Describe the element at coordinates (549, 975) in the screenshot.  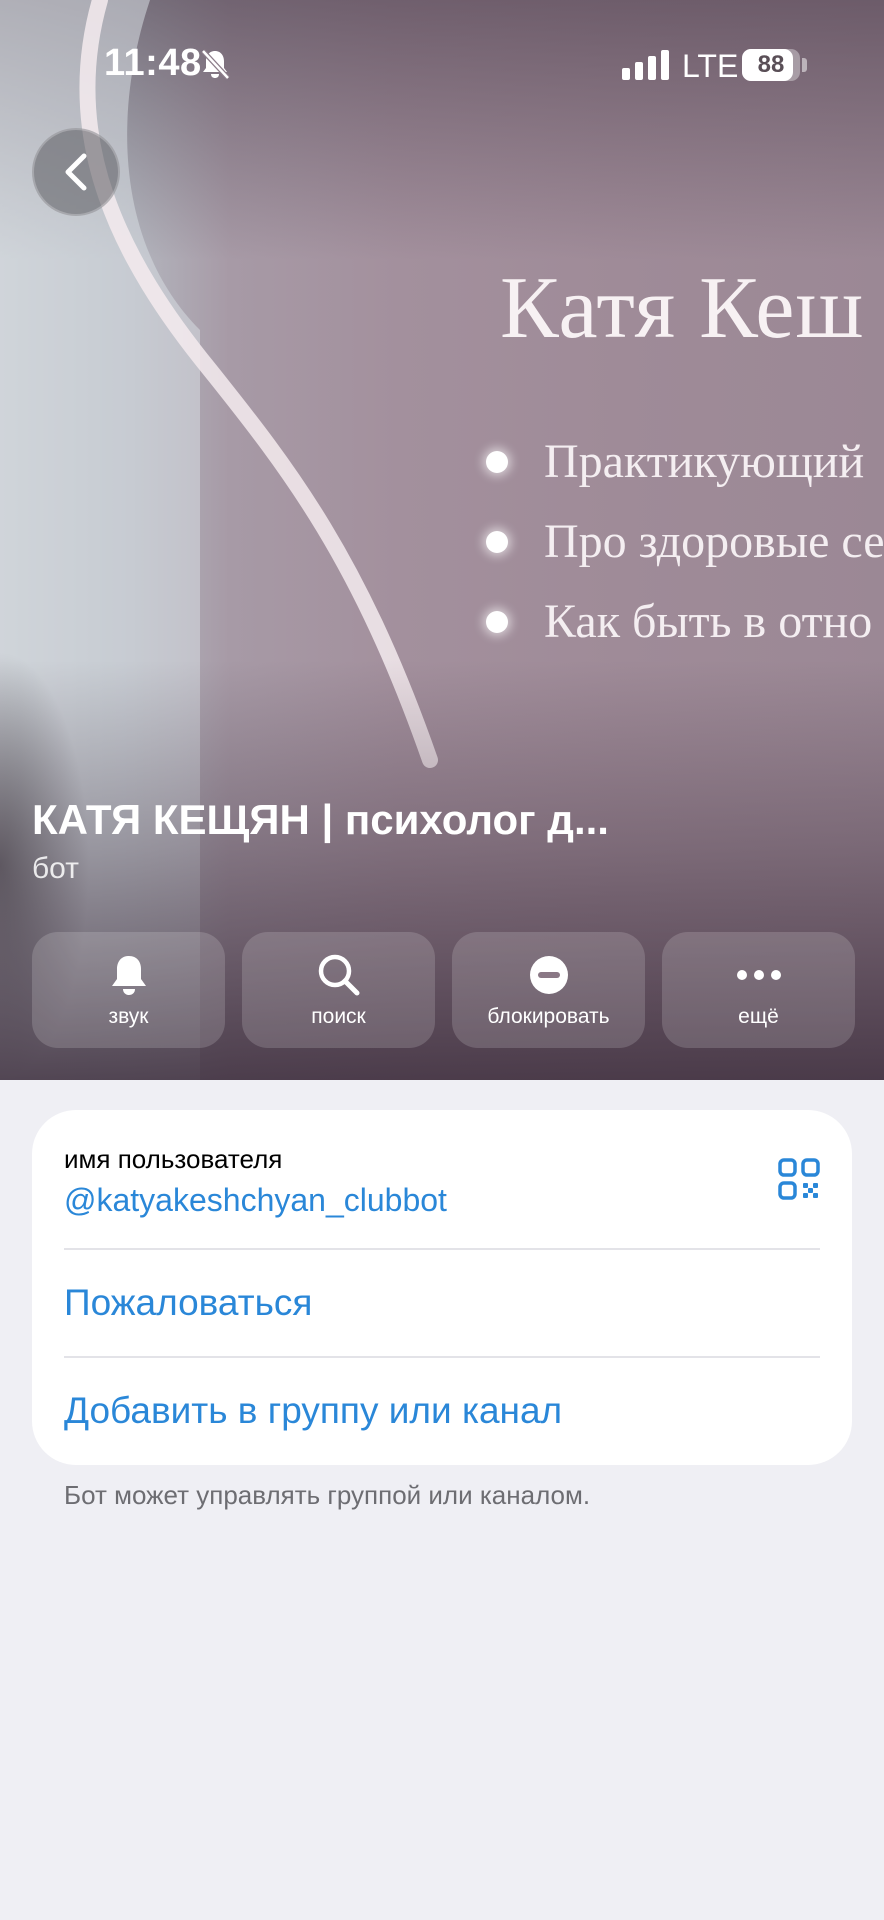
I see `block-icon` at that location.